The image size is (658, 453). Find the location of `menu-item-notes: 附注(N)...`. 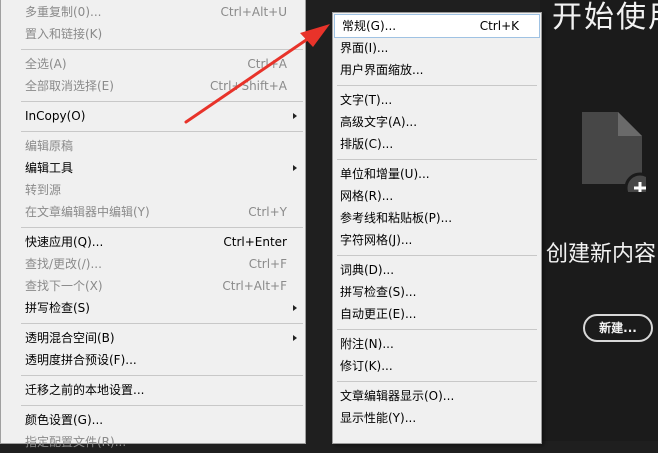

menu-item-notes: 附注(N)... is located at coordinates (437, 344).